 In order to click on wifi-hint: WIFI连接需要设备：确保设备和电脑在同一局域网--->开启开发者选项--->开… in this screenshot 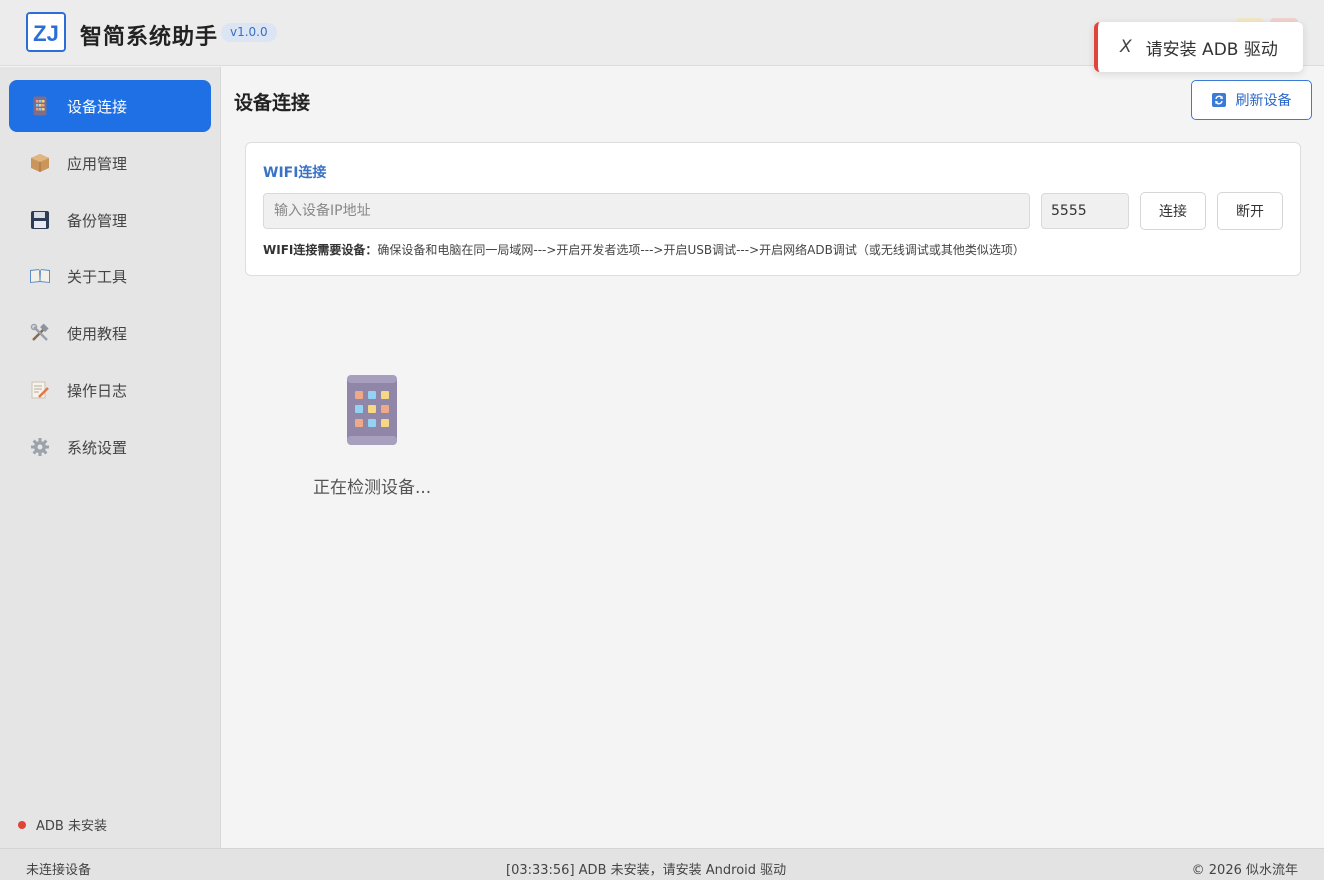, I will do `click(644, 249)`.